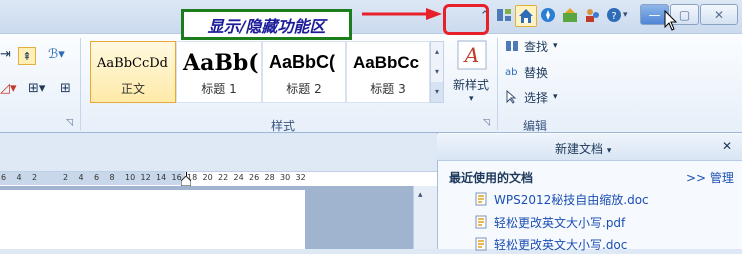 This screenshot has height=254, width=742. I want to click on ruler-tick-label: 12, so click(145, 177).